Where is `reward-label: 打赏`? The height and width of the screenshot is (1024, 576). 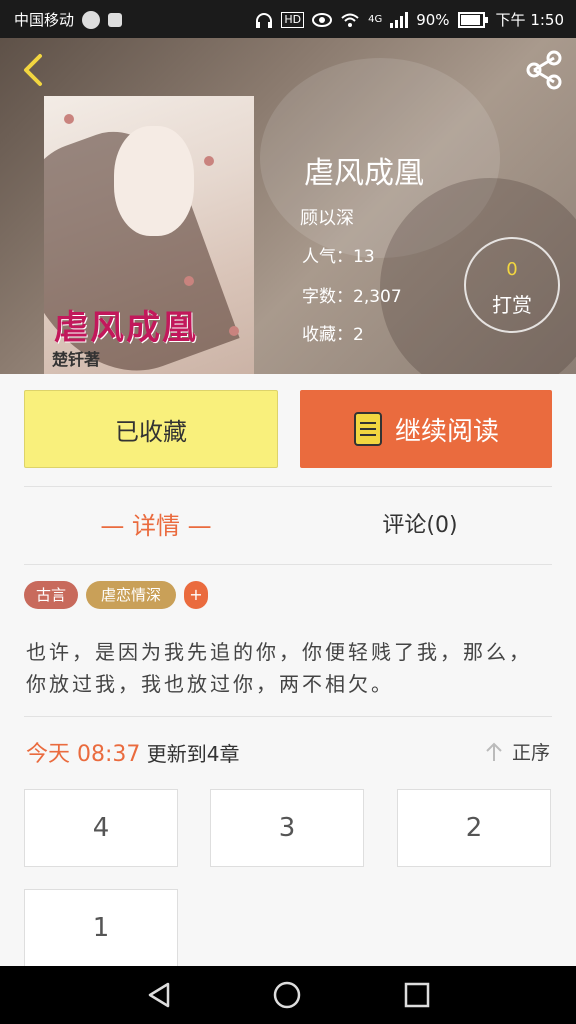
reward-label: 打赏 is located at coordinates (512, 305).